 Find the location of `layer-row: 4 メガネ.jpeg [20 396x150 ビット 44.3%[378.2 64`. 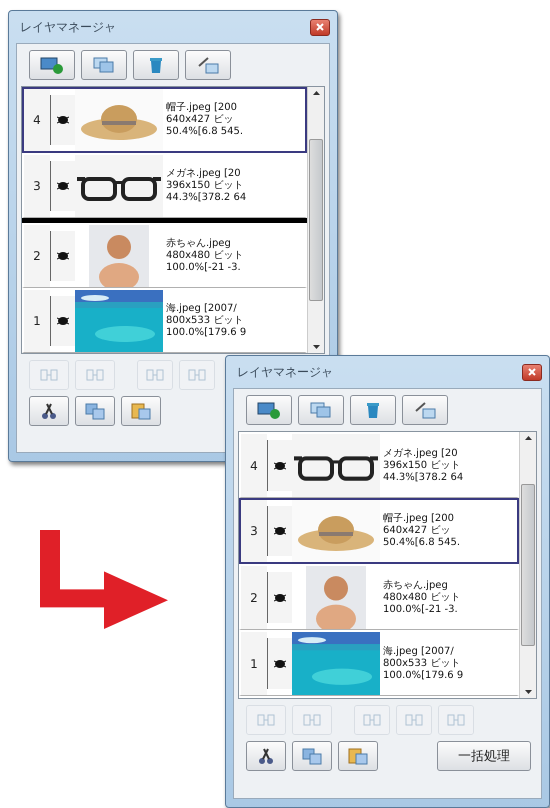

layer-row: 4 メガネ.jpeg [20 396x150 ビット 44.3%[378.2 64 is located at coordinates (379, 465).